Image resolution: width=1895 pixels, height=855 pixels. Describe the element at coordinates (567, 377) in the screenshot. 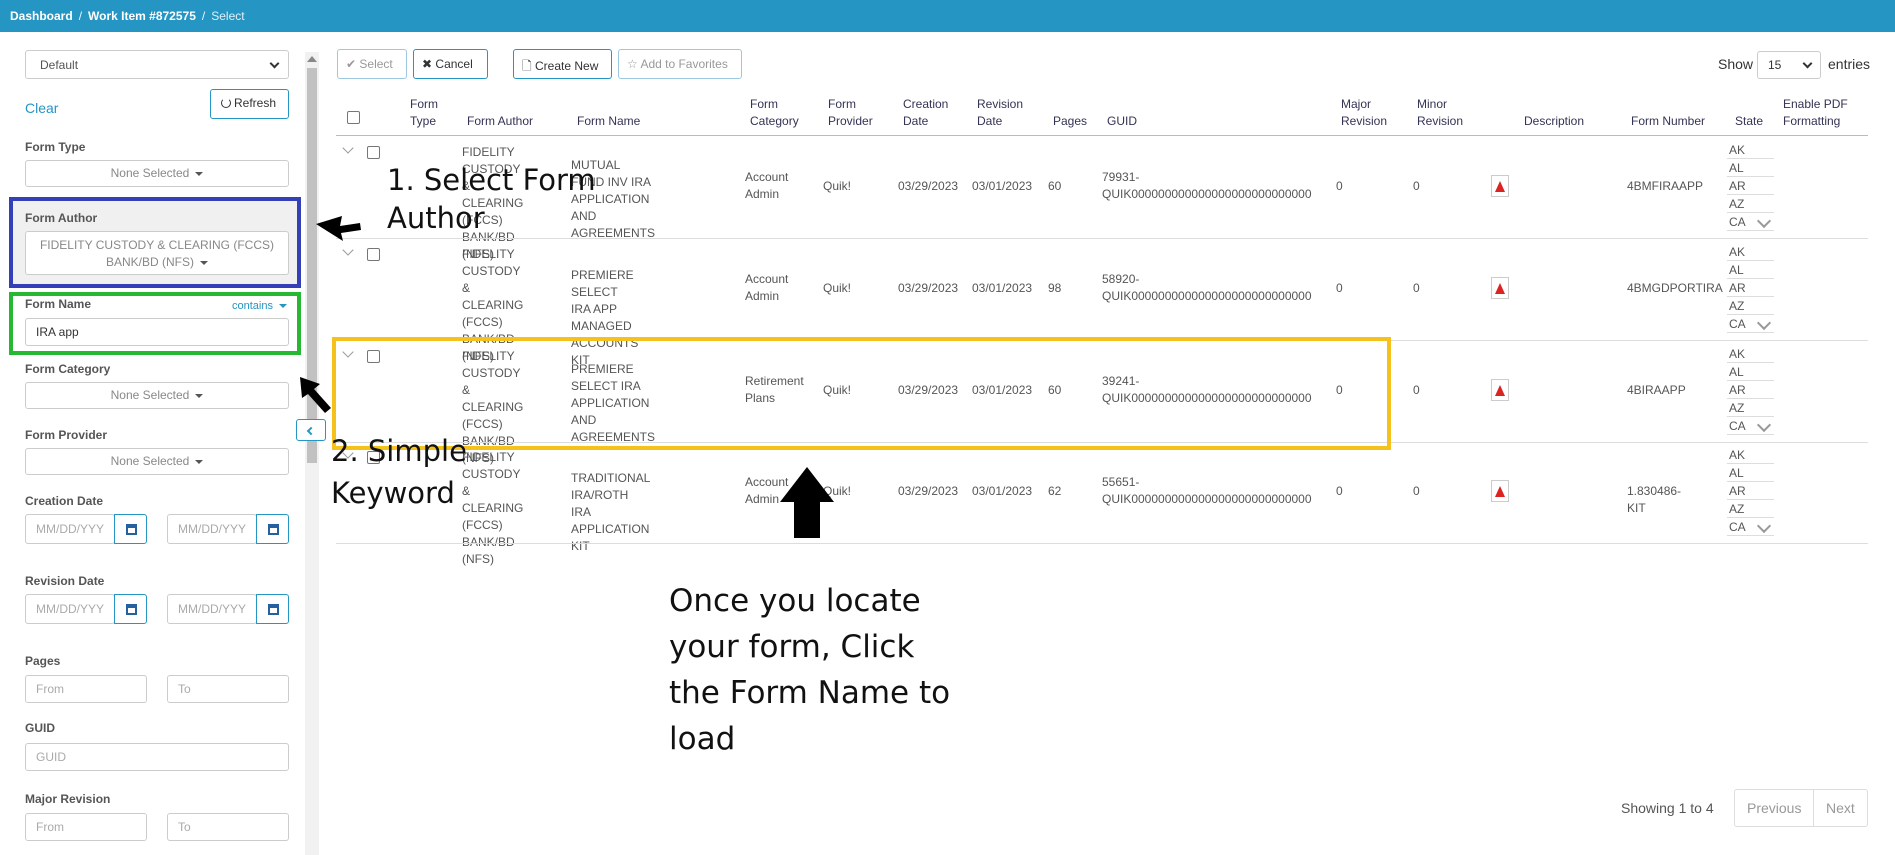

I see `annotation-arrows` at that location.